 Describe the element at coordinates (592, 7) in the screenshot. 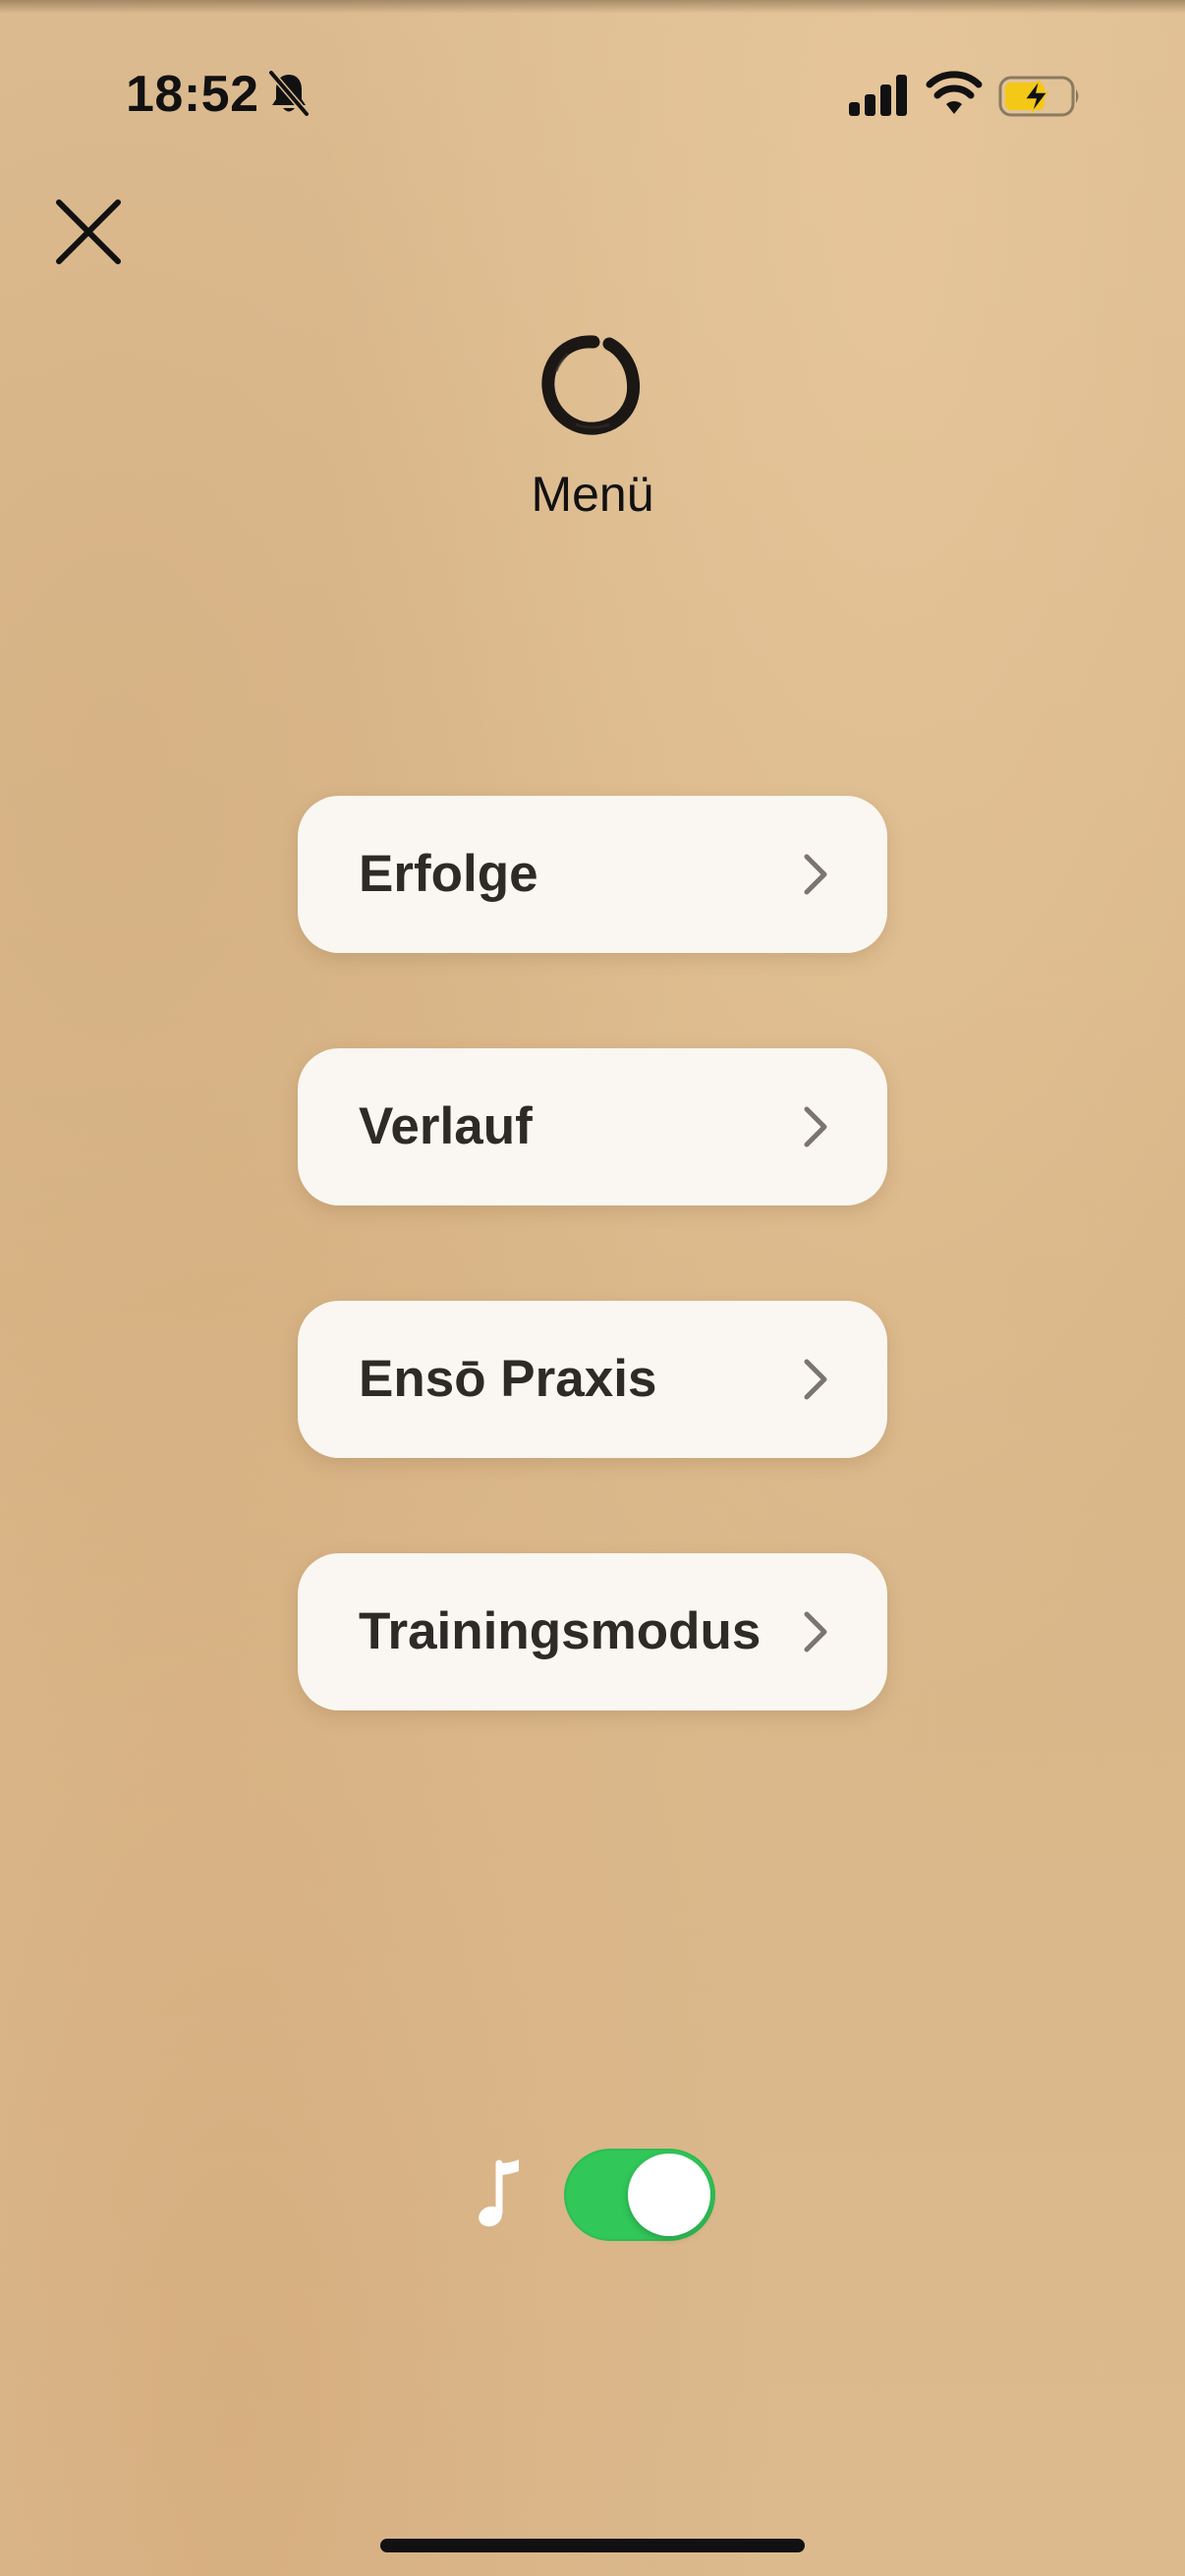

I see `top-edge-shadow` at that location.